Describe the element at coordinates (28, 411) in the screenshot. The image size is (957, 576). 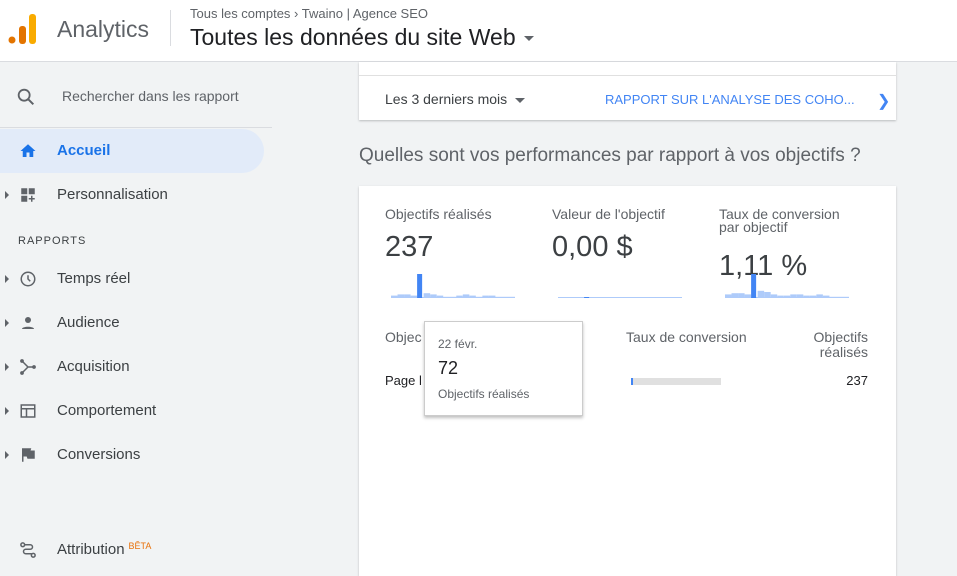
I see `behavior-icon` at that location.